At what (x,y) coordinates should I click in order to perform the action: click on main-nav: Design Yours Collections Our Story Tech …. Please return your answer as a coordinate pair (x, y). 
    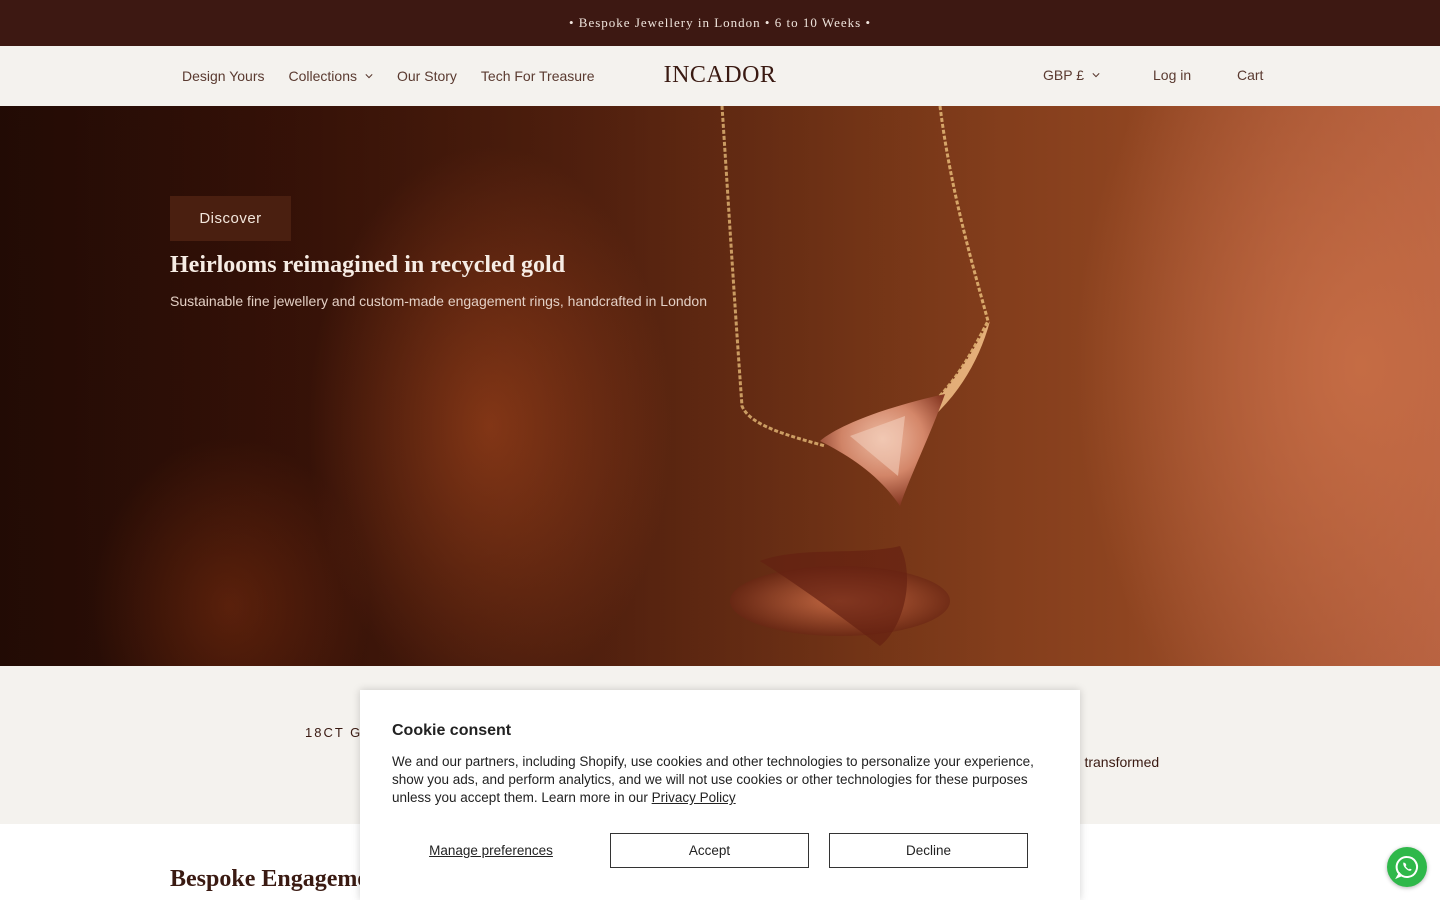
    Looking at the image, I should click on (388, 76).